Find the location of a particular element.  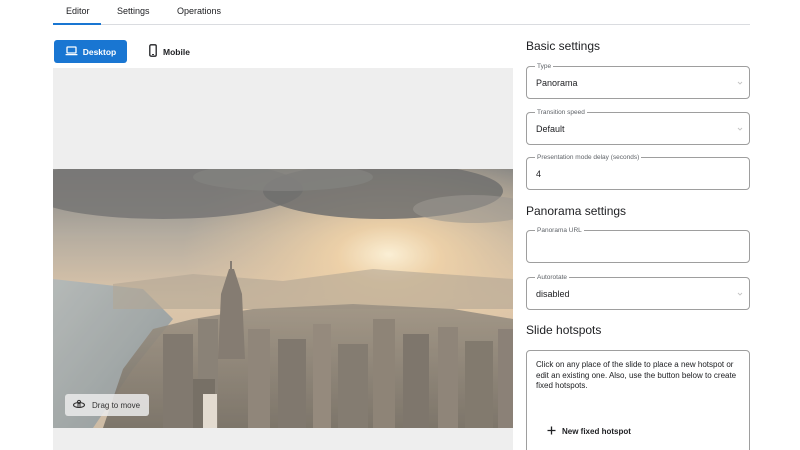

smartphone-icon is located at coordinates (153, 51).